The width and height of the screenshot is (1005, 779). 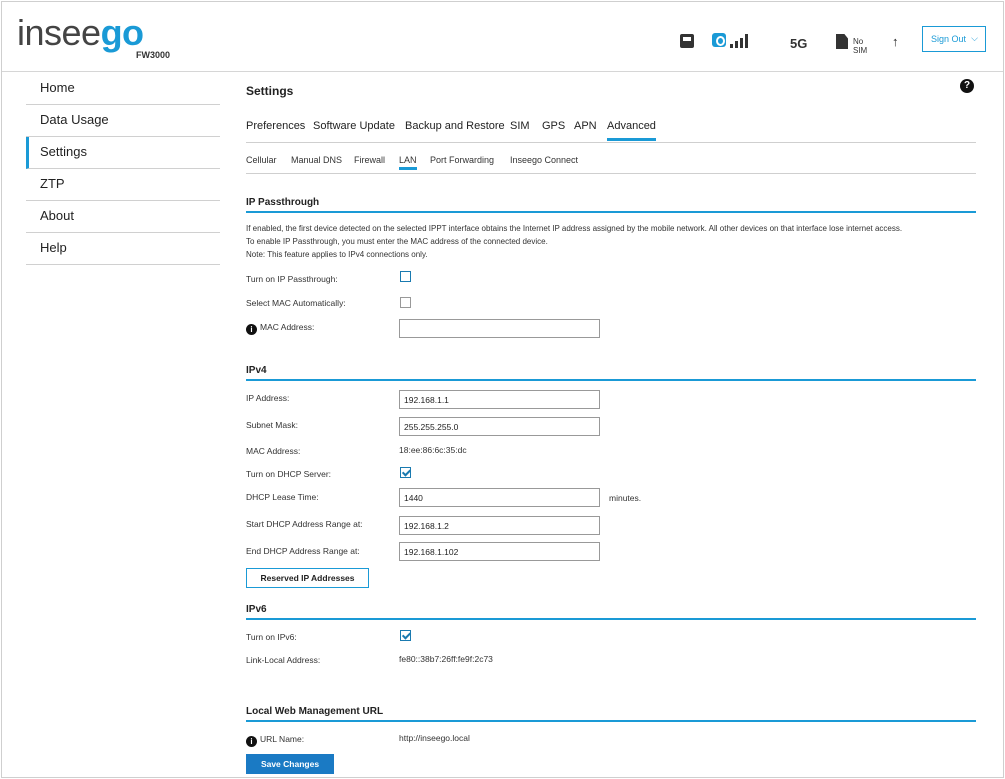 I want to click on url-name-value: http://inseego.local, so click(x=434, y=738).